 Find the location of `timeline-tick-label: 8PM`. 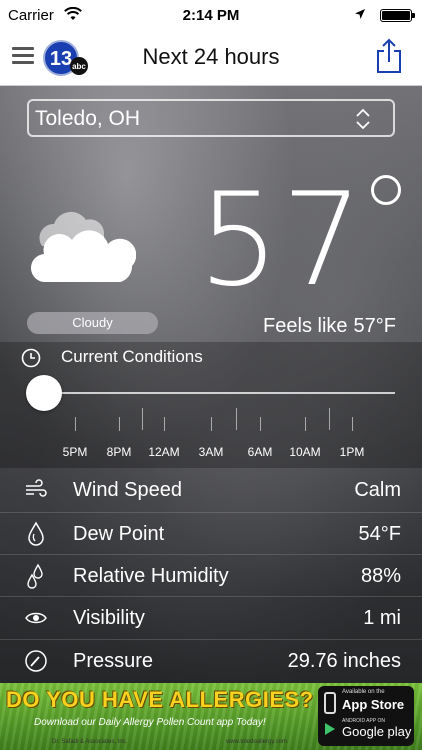

timeline-tick-label: 8PM is located at coordinates (119, 452).